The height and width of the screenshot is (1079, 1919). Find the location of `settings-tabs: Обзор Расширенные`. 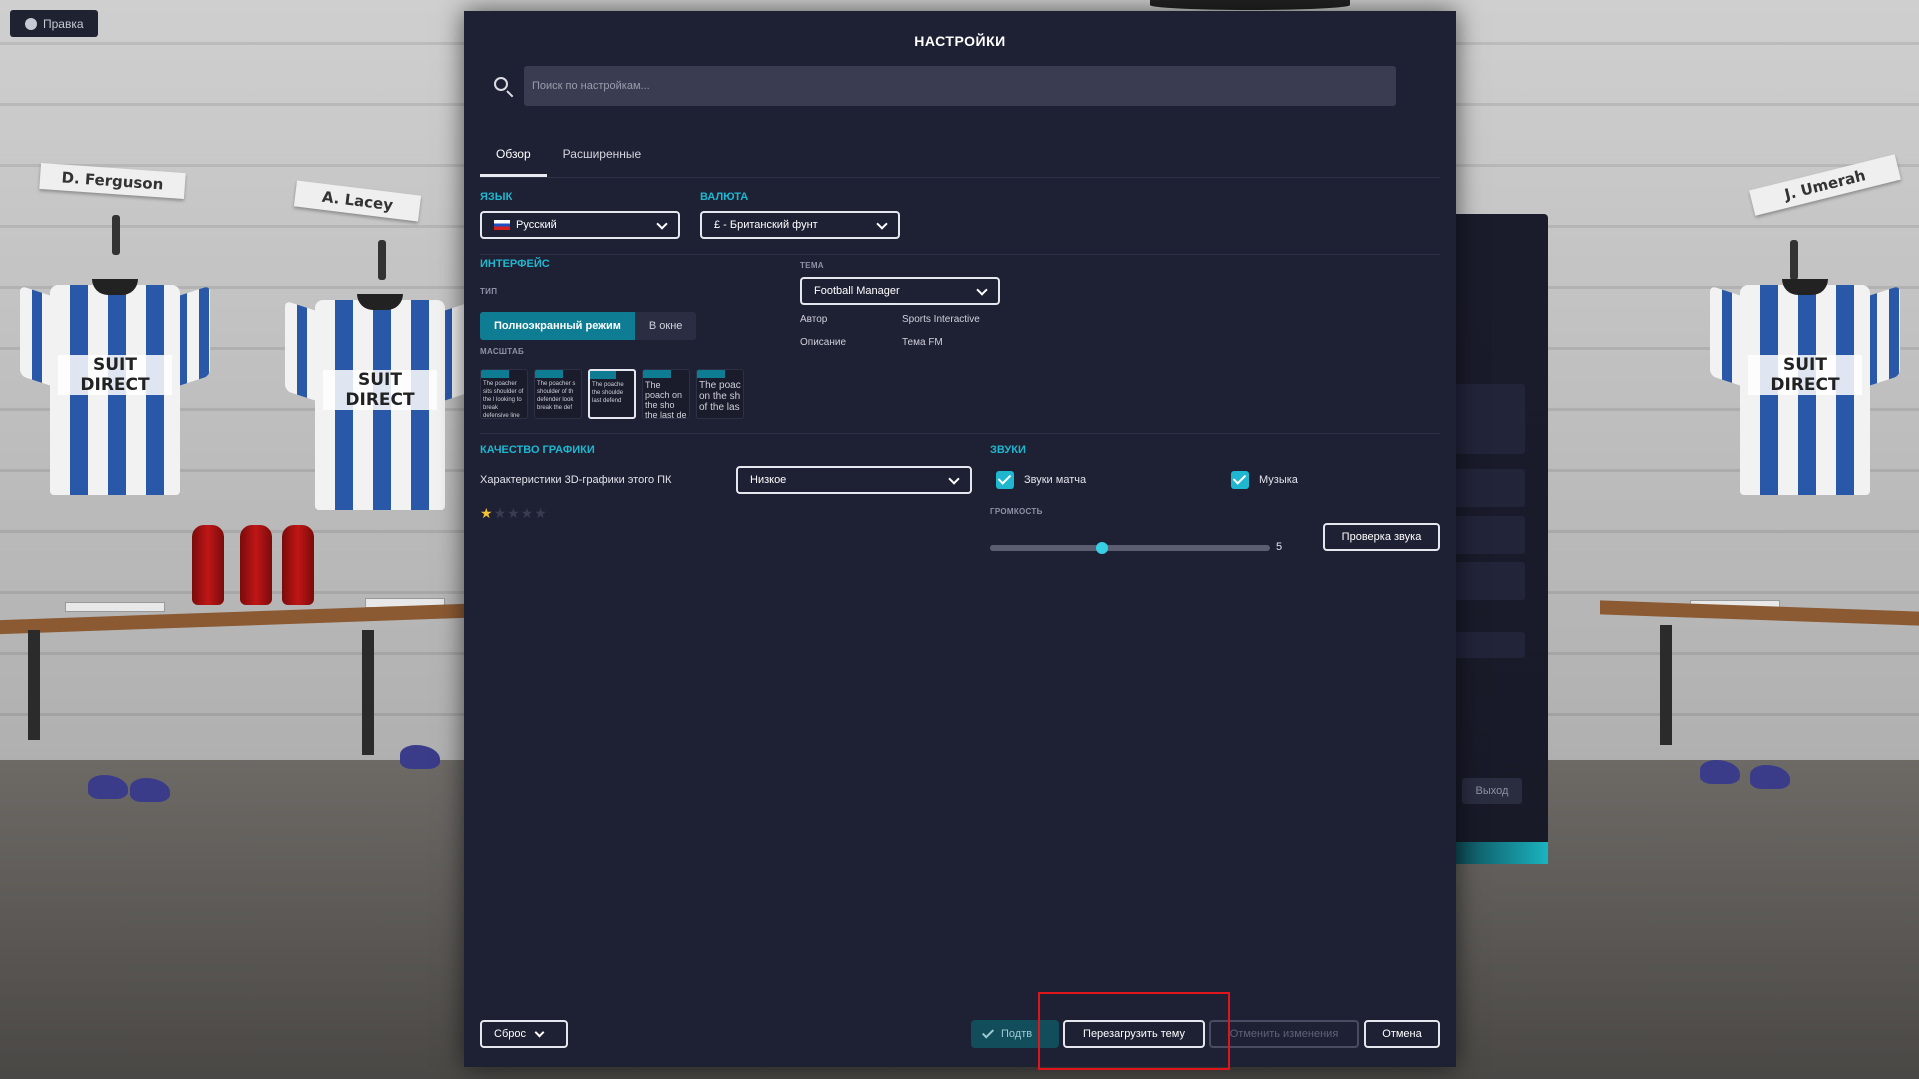

settings-tabs: Обзор Расширенные is located at coordinates (568, 156).